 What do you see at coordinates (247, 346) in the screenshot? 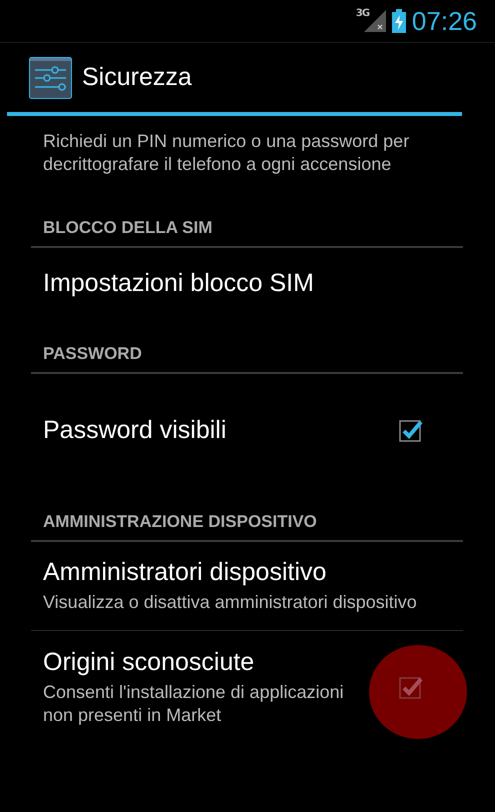
I see `section-header: PASSWORD` at bounding box center [247, 346].